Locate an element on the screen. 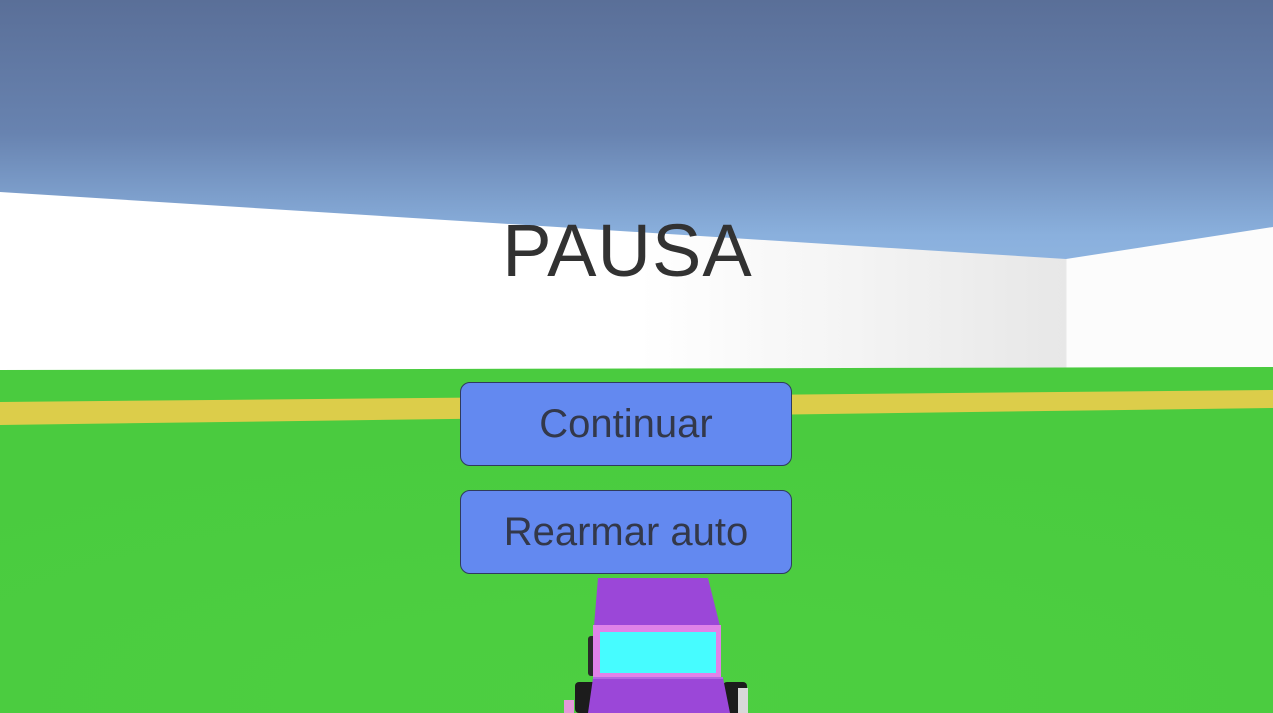 This screenshot has height=713, width=1273. car-body is located at coordinates (659, 695).